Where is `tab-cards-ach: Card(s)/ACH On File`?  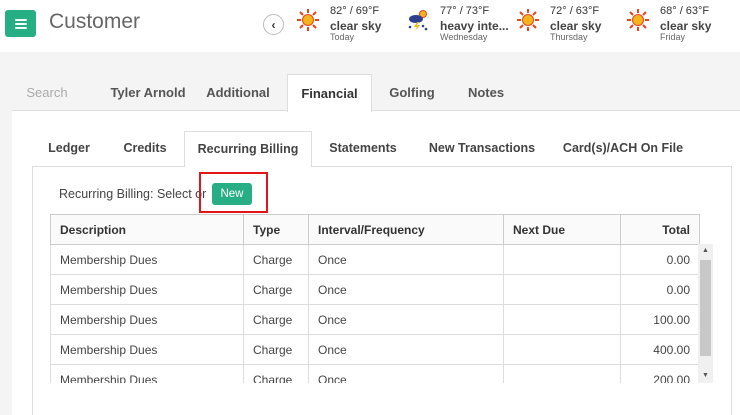 tab-cards-ach: Card(s)/ACH On File is located at coordinates (623, 148).